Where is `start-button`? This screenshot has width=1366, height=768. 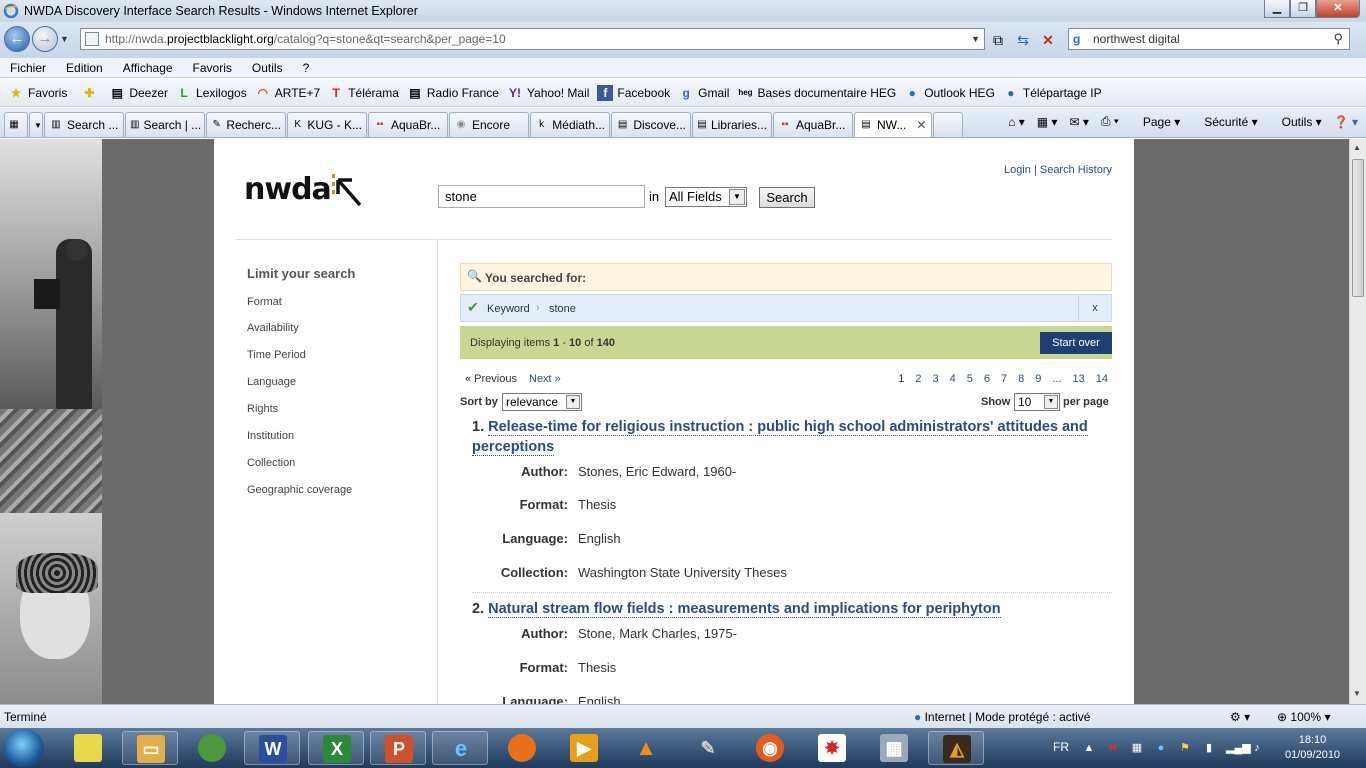
start-button is located at coordinates (24, 748).